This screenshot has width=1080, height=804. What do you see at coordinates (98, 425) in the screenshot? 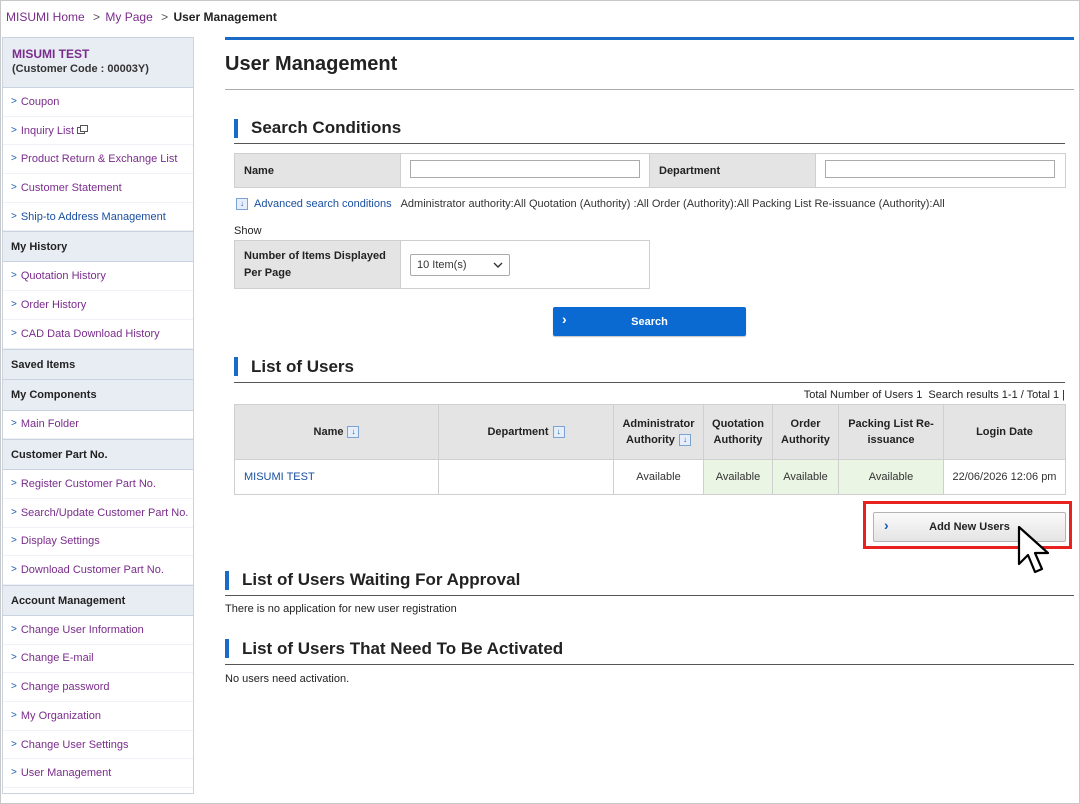
I see `sidebar-item-main-folder: > Main Folder` at bounding box center [98, 425].